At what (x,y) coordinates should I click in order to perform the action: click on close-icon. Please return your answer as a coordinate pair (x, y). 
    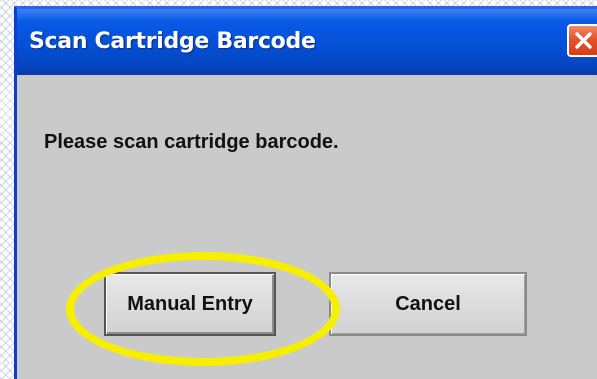
    Looking at the image, I should click on (583, 40).